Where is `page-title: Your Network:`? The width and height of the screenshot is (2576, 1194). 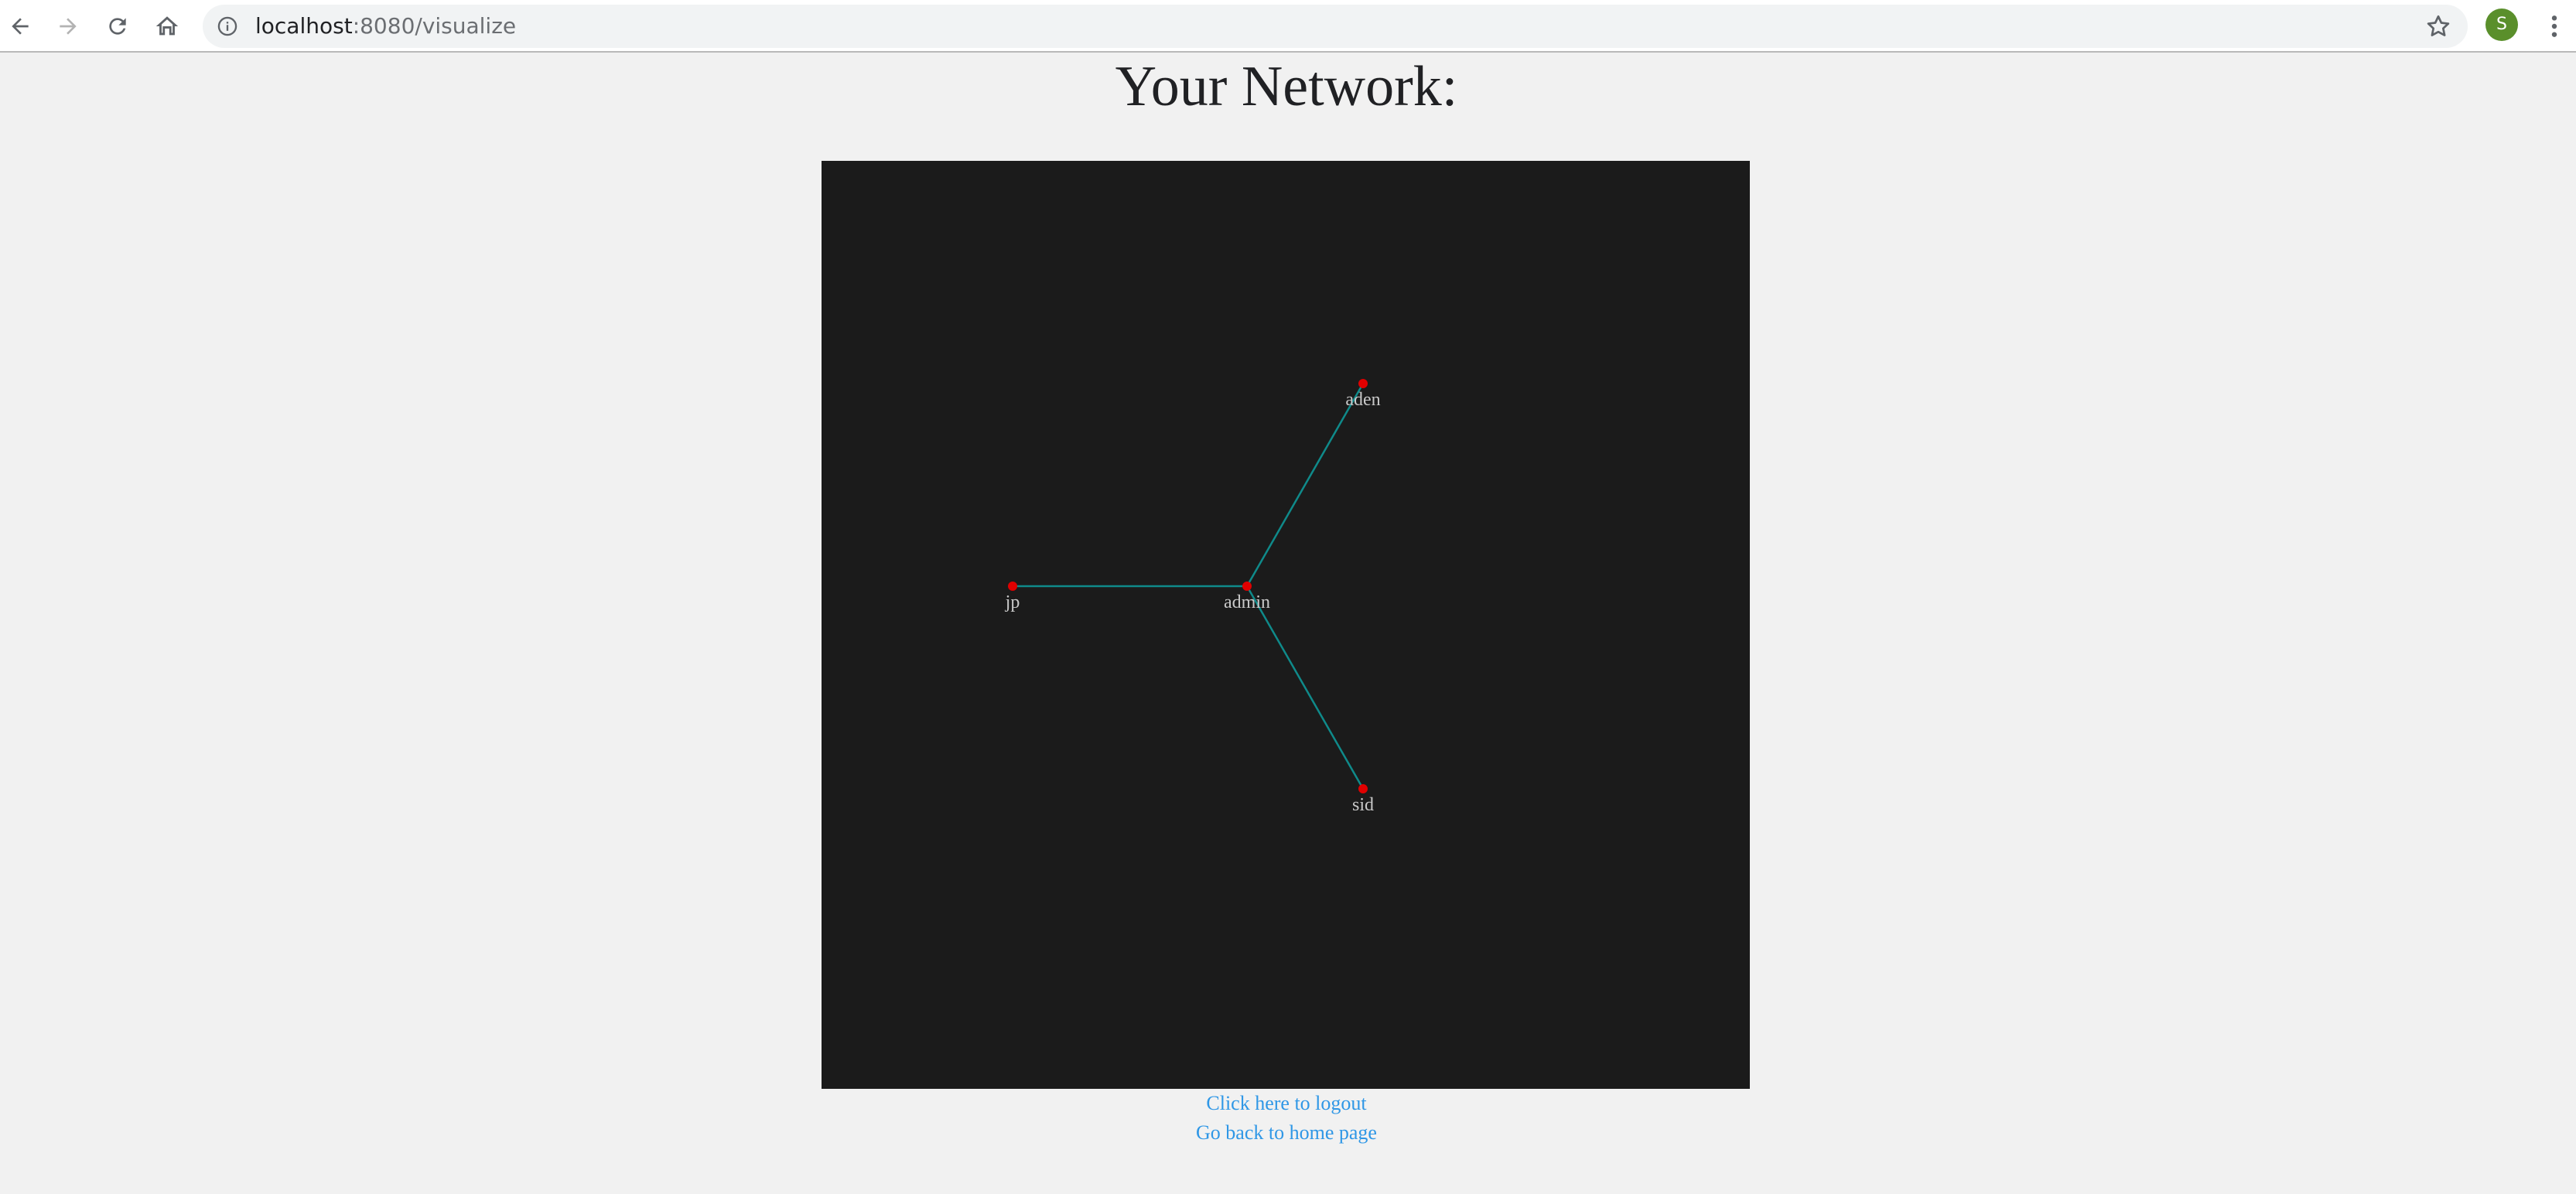
page-title: Your Network: is located at coordinates (1286, 86).